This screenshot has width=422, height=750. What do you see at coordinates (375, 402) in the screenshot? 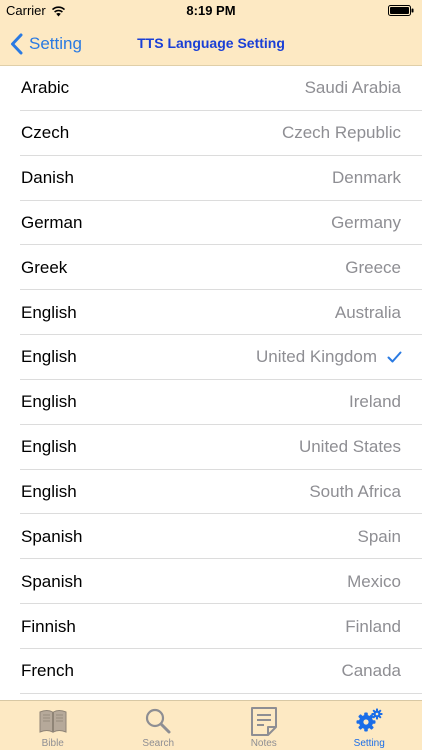
I see `region-name: Ireland` at bounding box center [375, 402].